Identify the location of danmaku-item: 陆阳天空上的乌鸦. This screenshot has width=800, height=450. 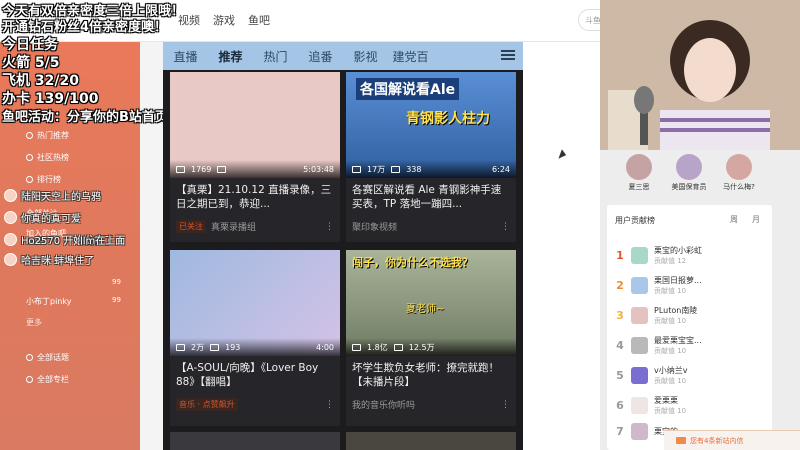
(52, 195).